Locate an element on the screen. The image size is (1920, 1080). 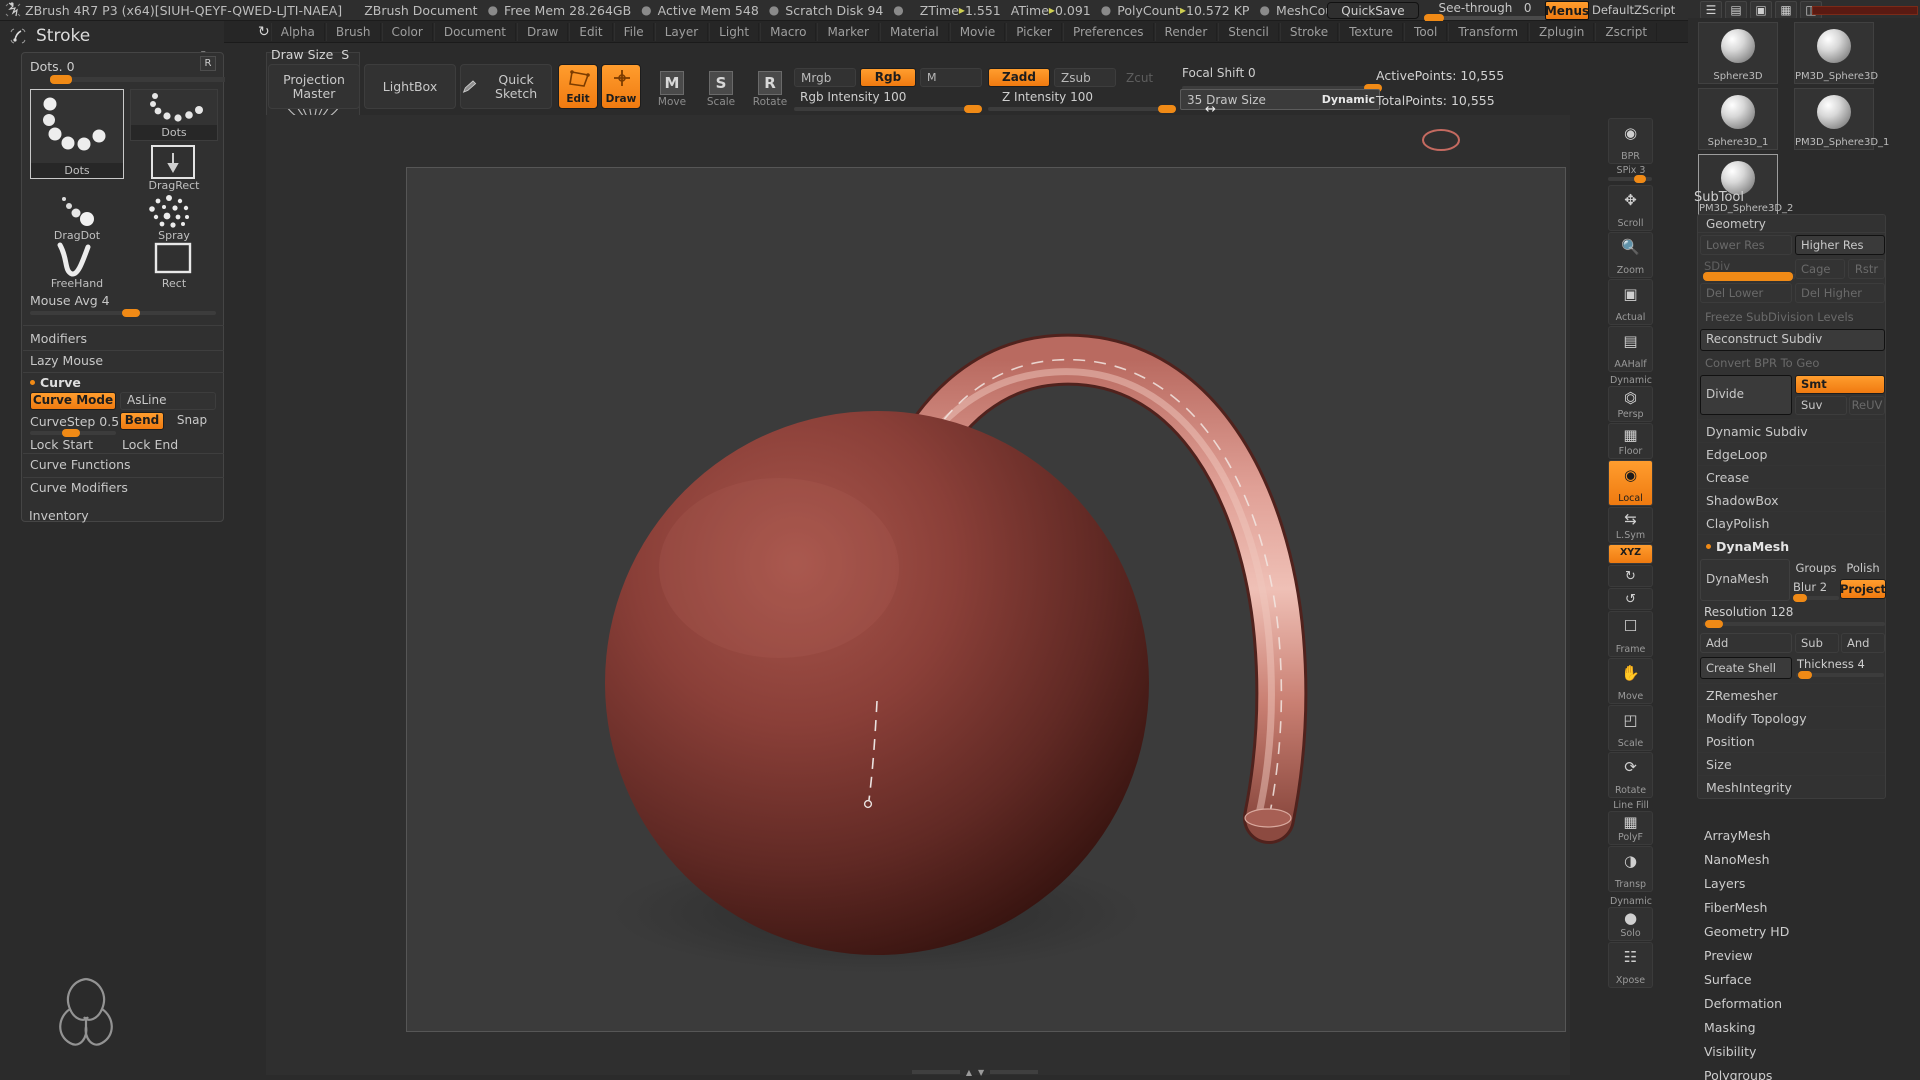
and-button: And is located at coordinates (1863, 643).